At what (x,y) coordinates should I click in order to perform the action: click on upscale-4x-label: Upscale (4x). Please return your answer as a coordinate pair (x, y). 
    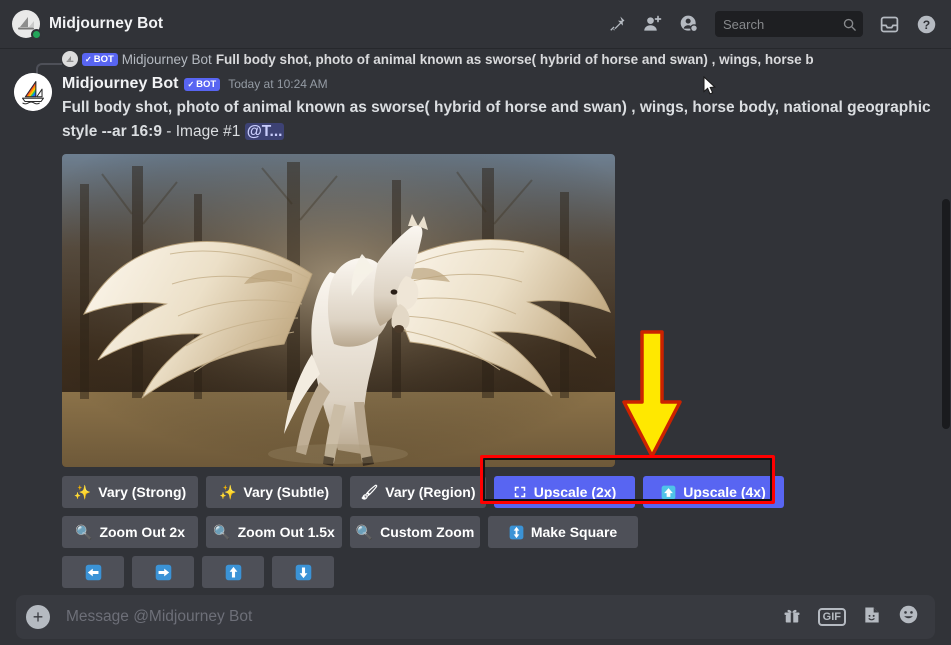
    Looking at the image, I should click on (724, 492).